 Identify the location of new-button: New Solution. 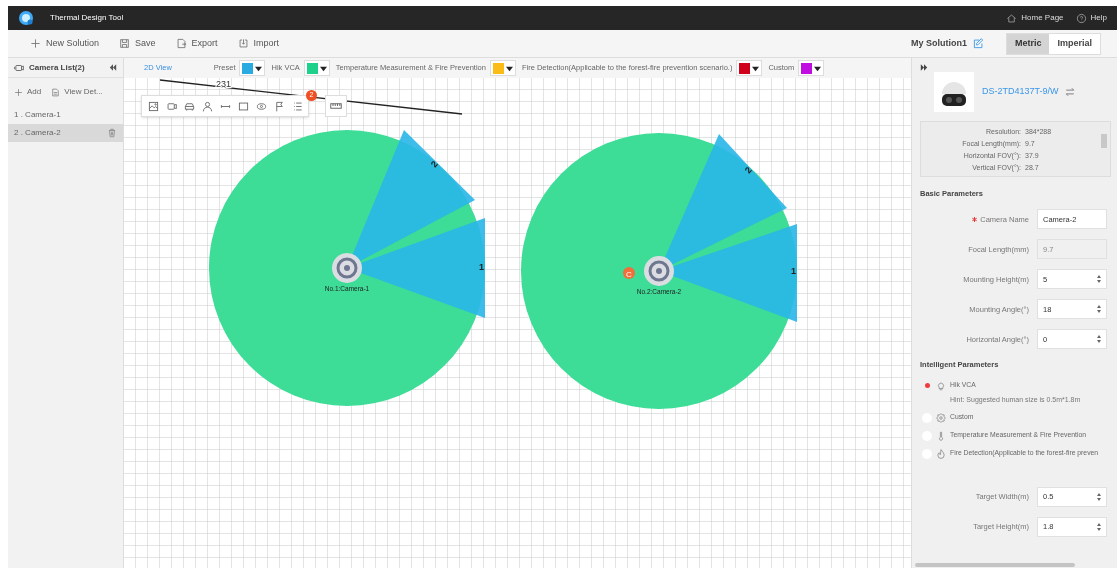
(65, 43).